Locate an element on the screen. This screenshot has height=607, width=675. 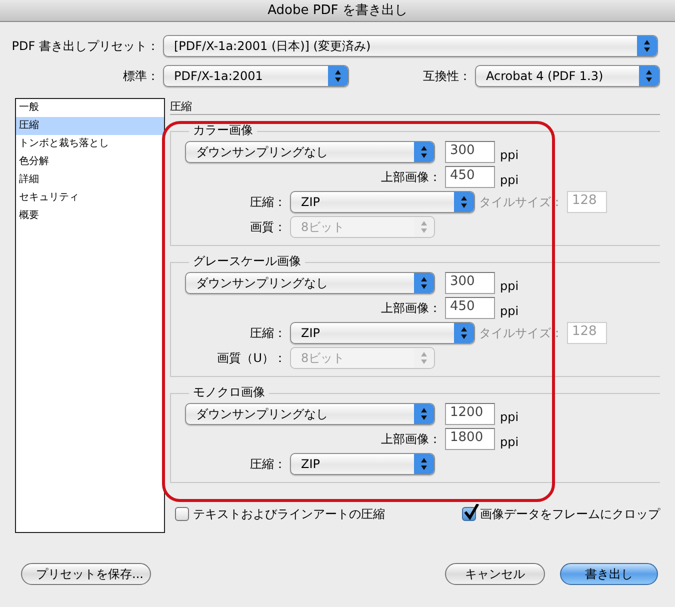
field-label: PDF 書き出しプリセット： is located at coordinates (85, 46).